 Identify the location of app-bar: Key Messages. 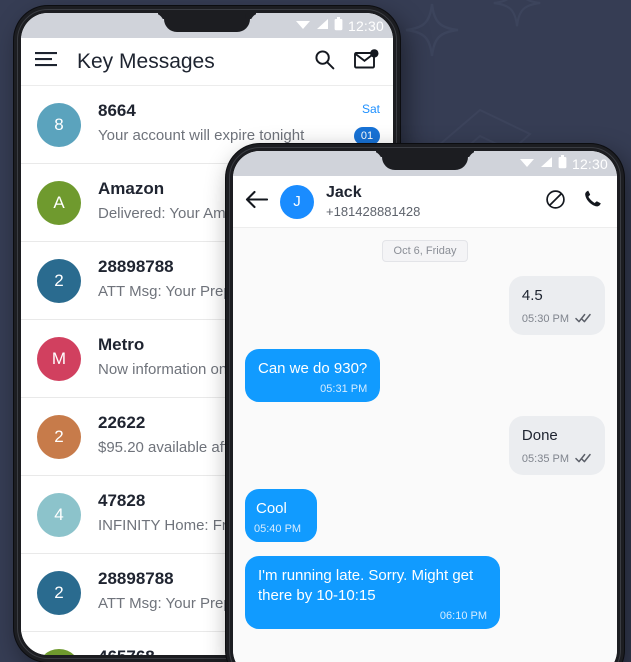
(207, 62).